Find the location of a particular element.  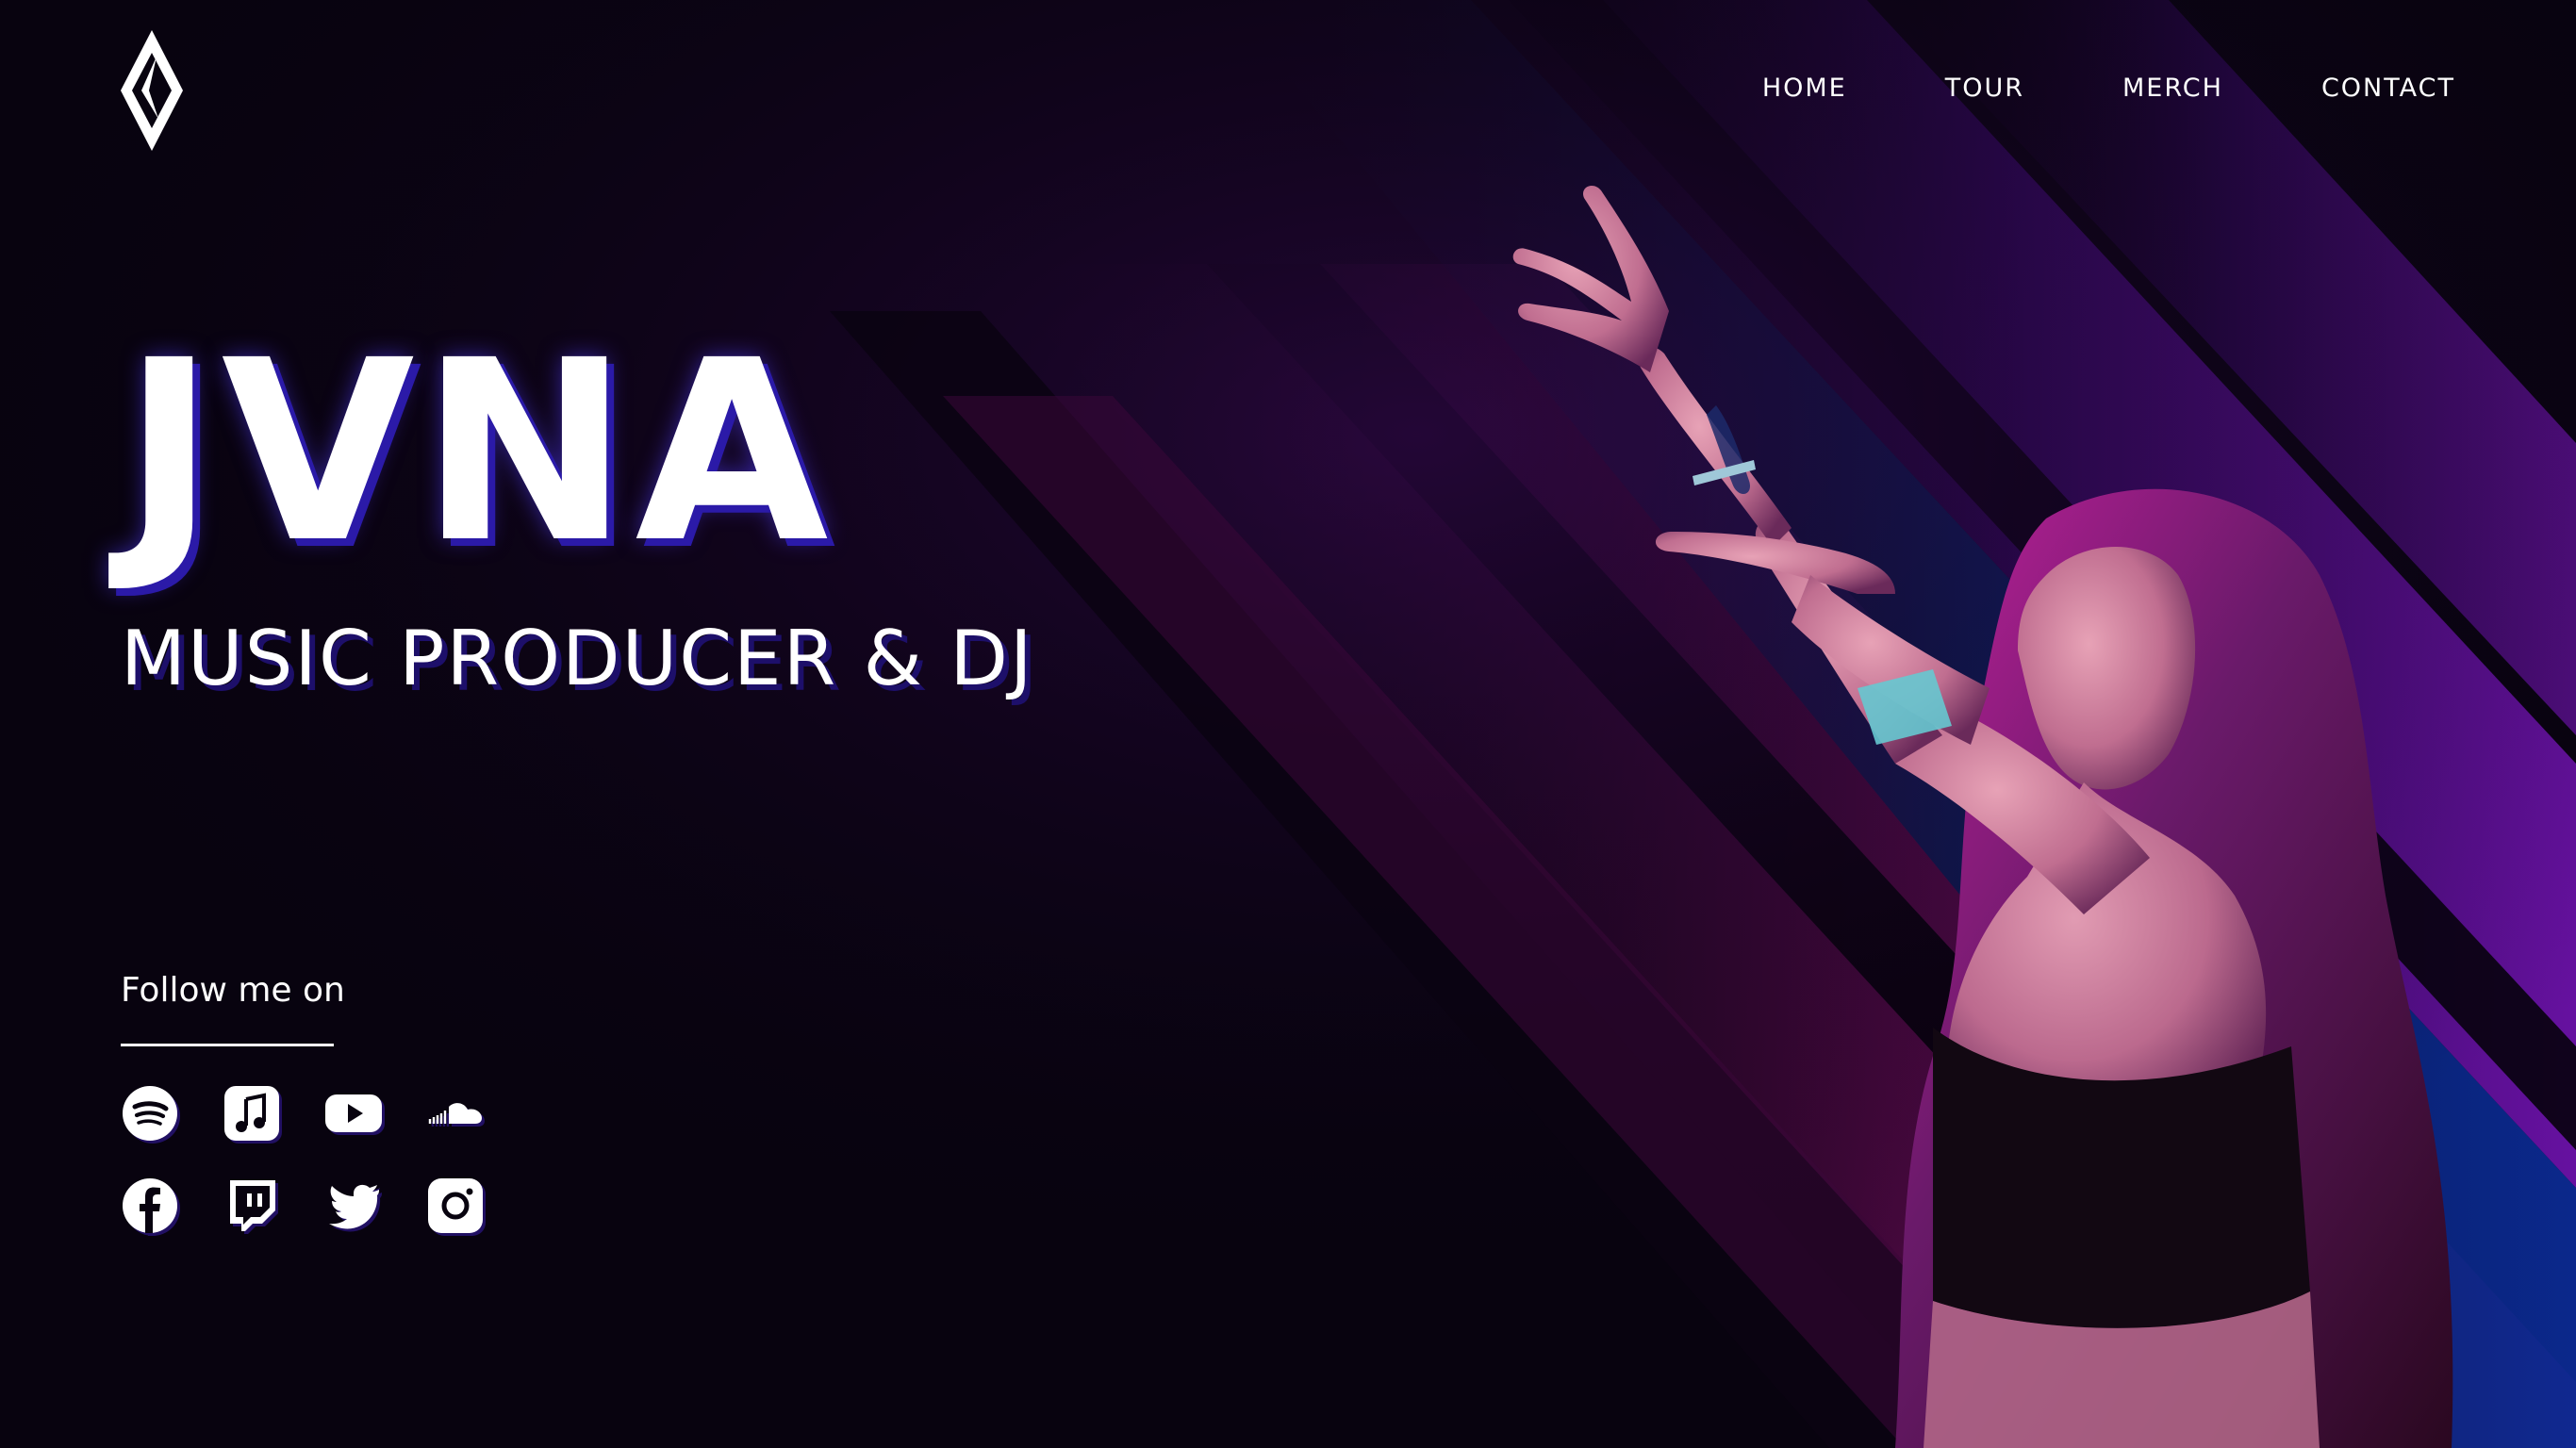

nav-tour: TOUR is located at coordinates (1984, 88).